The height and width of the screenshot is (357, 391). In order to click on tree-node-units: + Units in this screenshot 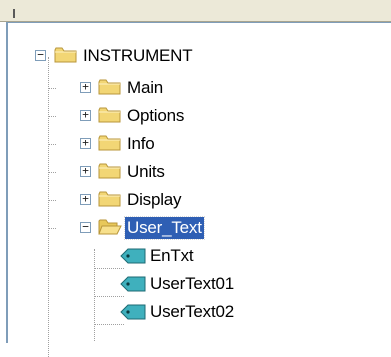, I will do `click(199, 172)`.